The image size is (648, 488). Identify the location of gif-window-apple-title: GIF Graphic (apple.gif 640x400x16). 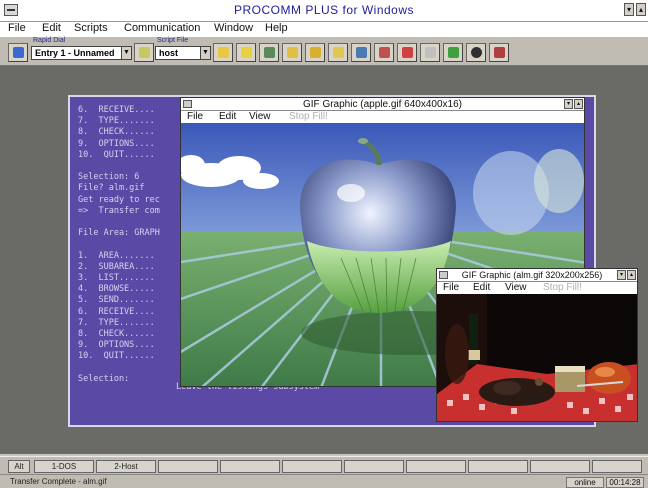
(382, 104).